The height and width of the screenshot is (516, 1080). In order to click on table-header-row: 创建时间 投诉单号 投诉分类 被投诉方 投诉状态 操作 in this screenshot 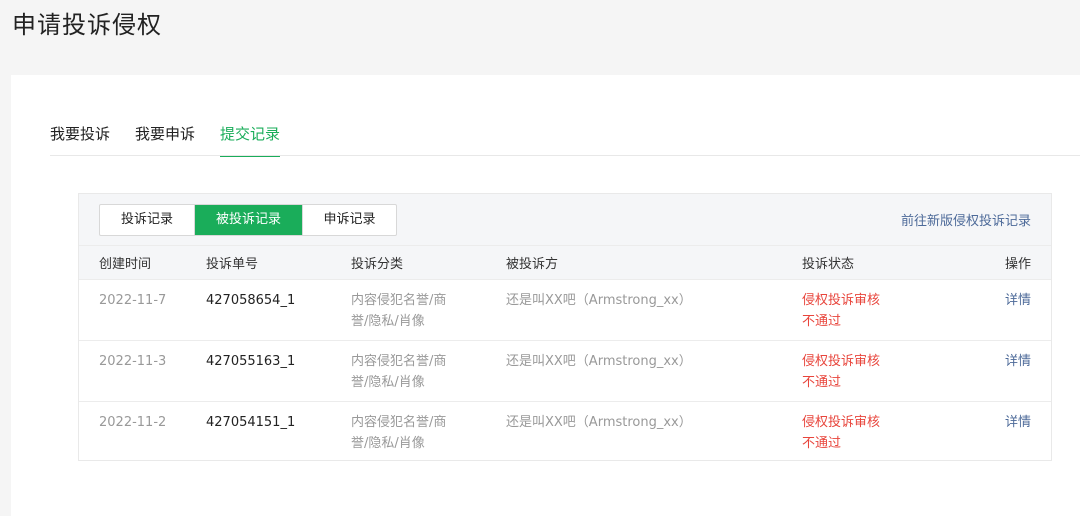, I will do `click(565, 263)`.